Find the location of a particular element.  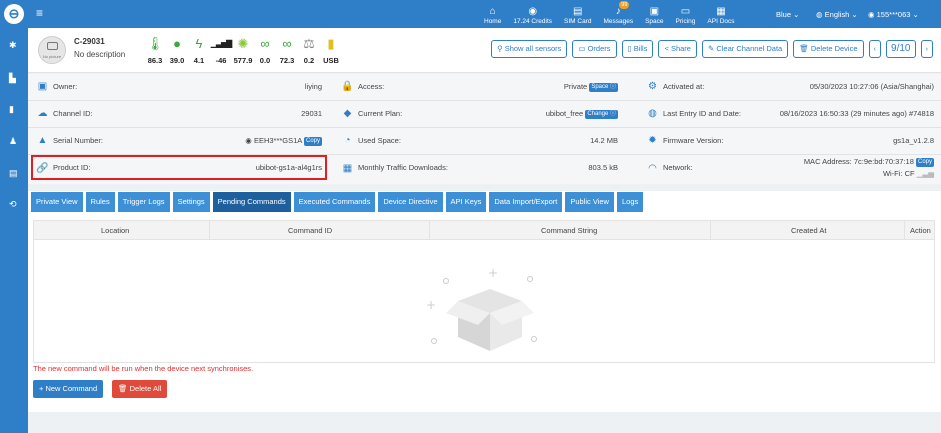

tab-executed-commands: Executed Commands is located at coordinates (334, 202).